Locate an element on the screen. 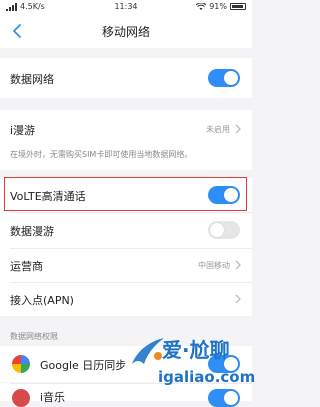 Image resolution: width=320 pixels, height=407 pixels. carrier-row: 运营商 中国移动 is located at coordinates (126, 265).